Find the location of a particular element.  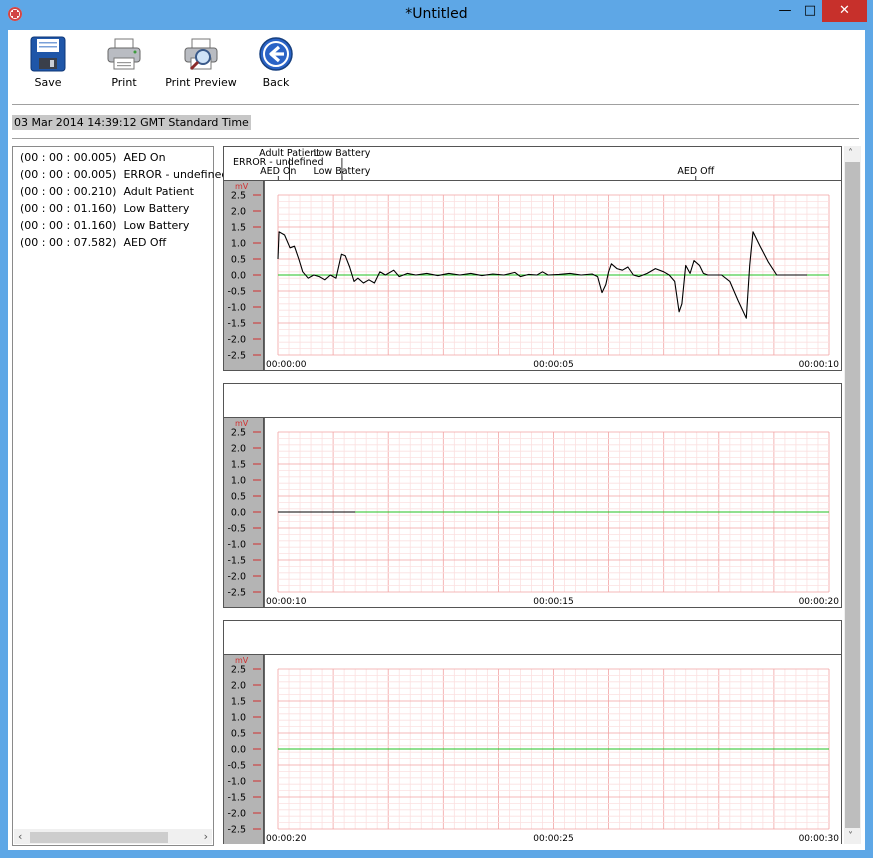

print-preview-label: Print Preview is located at coordinates (201, 82).